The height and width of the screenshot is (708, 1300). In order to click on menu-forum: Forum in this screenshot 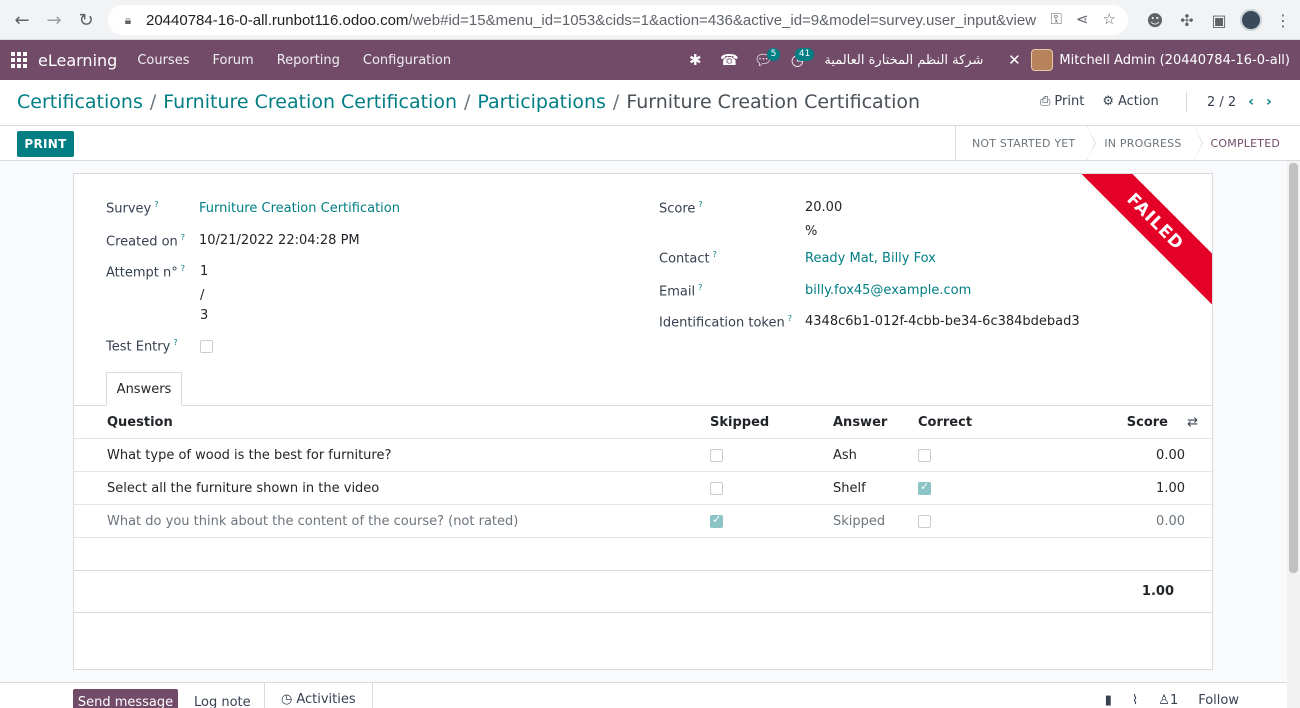, I will do `click(232, 60)`.